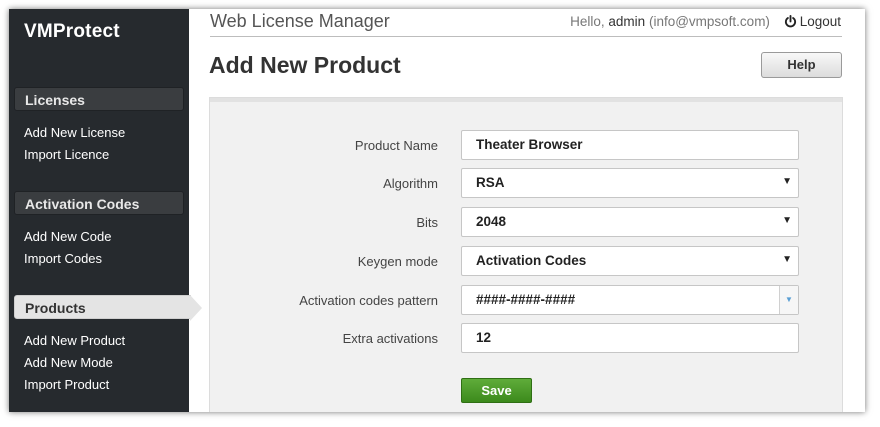 Image resolution: width=880 pixels, height=427 pixels. What do you see at coordinates (531, 260) in the screenshot?
I see `keygen-mode-value: Activation Codes` at bounding box center [531, 260].